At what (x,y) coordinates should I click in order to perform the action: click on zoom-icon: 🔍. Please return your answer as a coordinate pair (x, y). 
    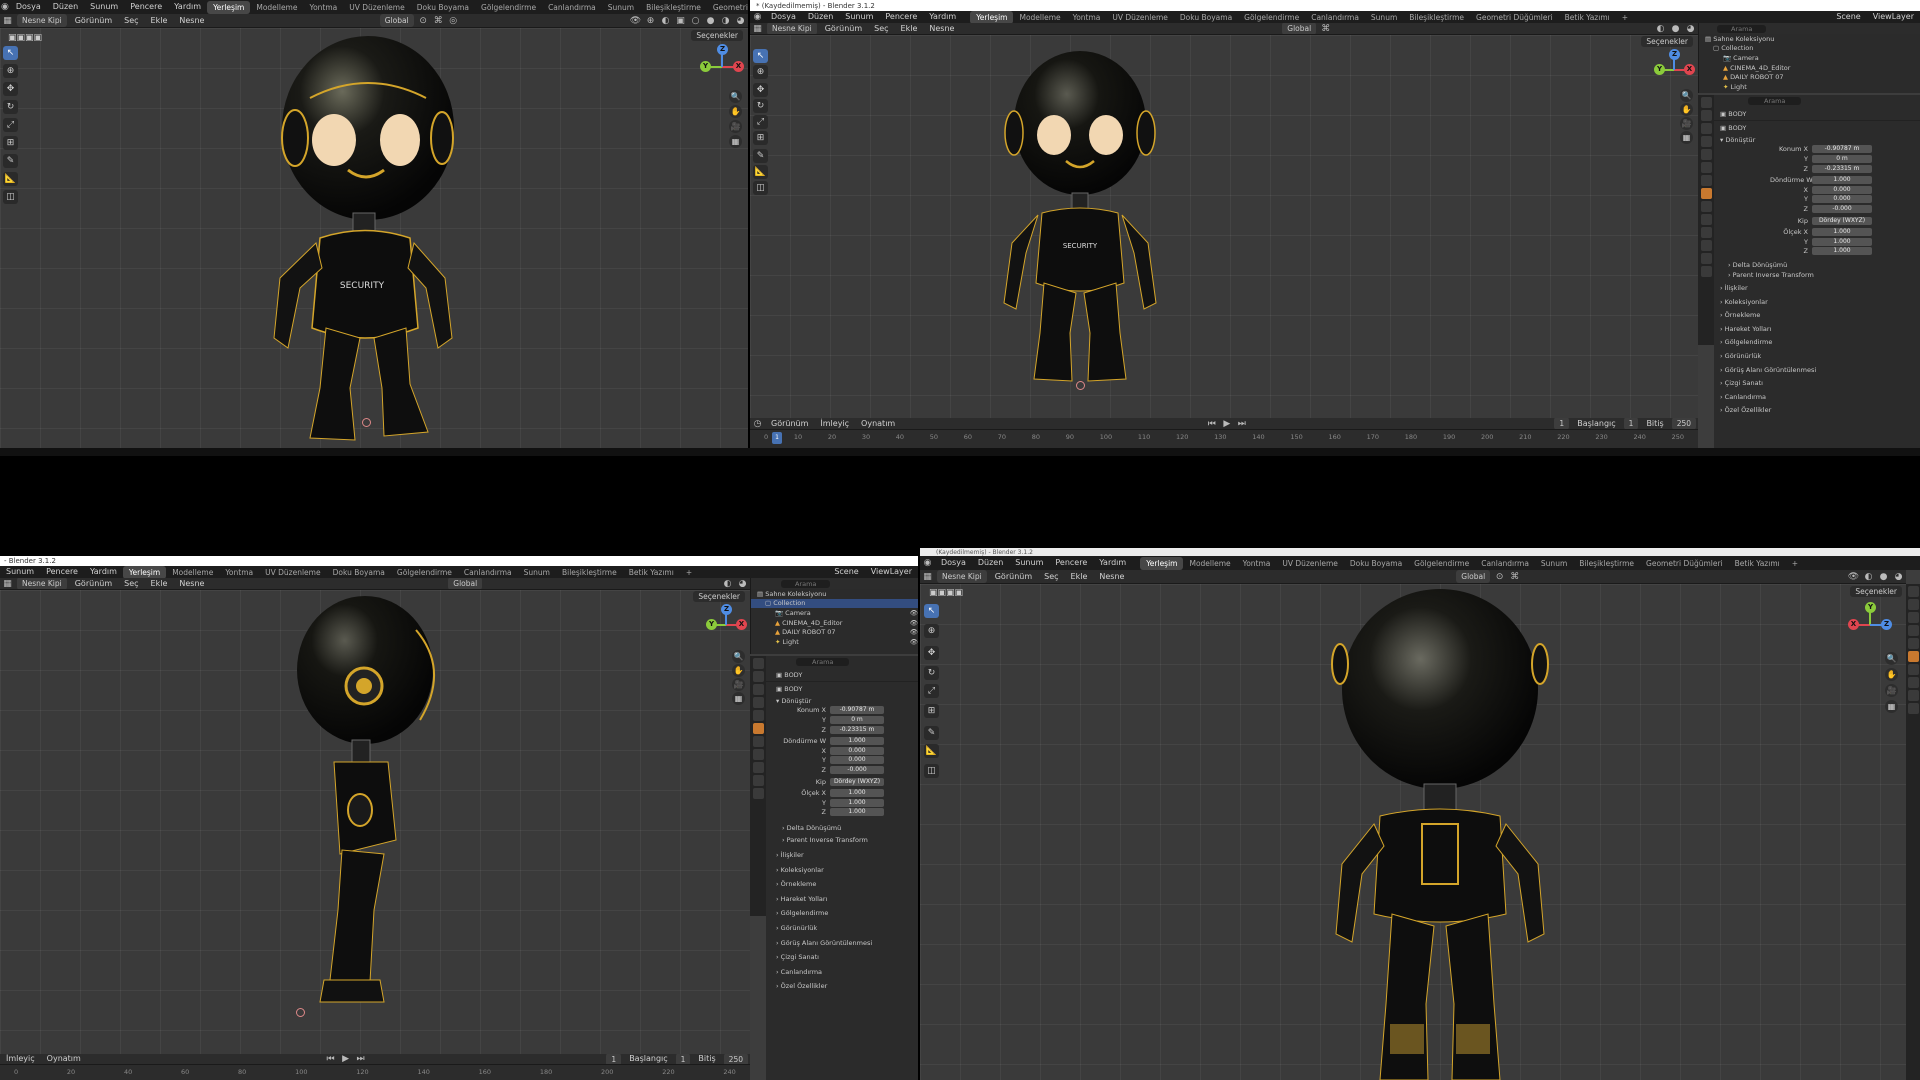
    Looking at the image, I should click on (735, 96).